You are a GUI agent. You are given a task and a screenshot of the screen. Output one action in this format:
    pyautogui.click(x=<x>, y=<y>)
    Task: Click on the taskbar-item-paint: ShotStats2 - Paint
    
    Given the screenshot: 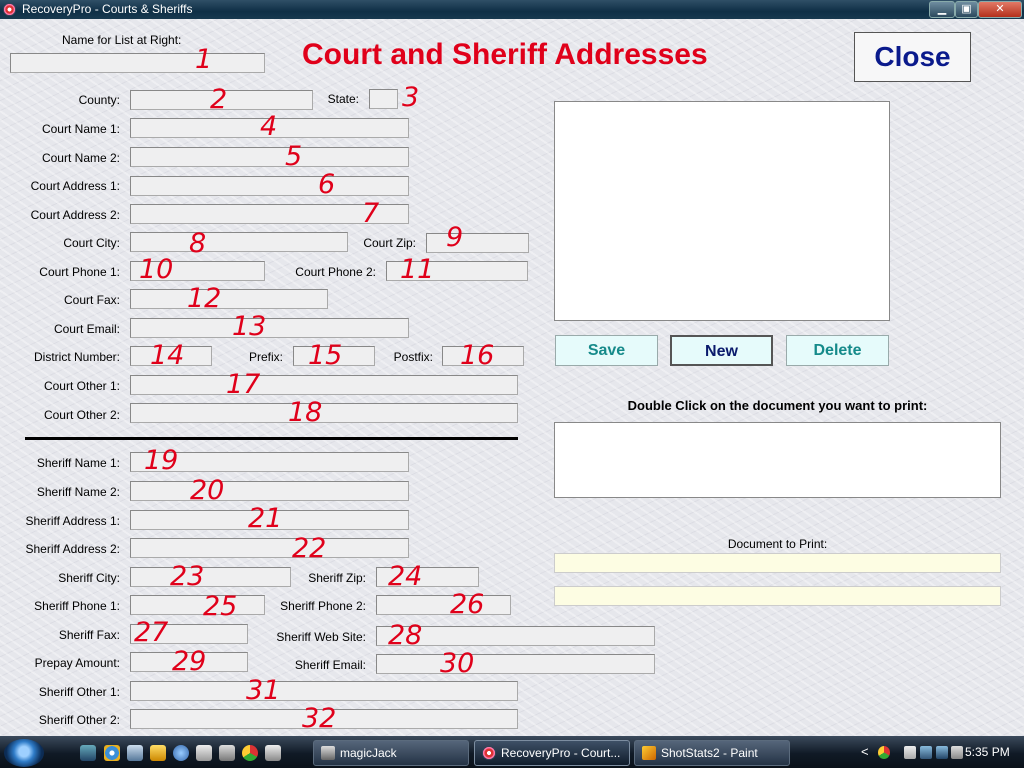 What is the action you would take?
    pyautogui.click(x=712, y=753)
    